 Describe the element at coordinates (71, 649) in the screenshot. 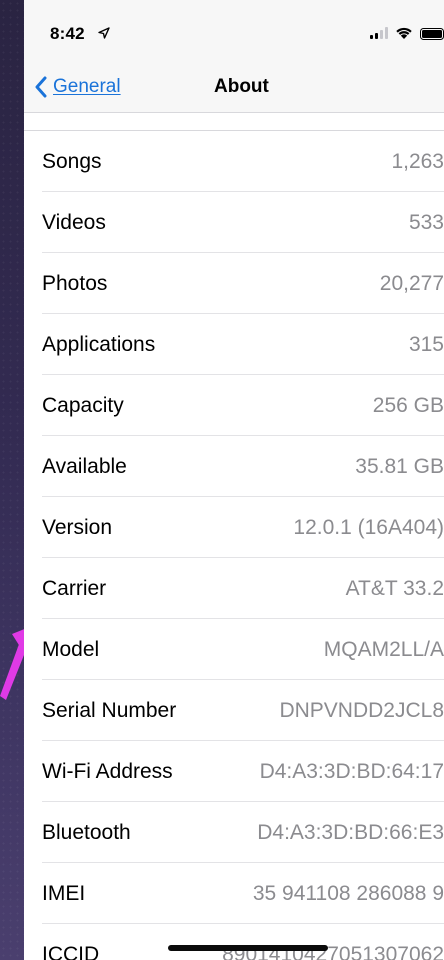

I see `row-label: Model` at that location.